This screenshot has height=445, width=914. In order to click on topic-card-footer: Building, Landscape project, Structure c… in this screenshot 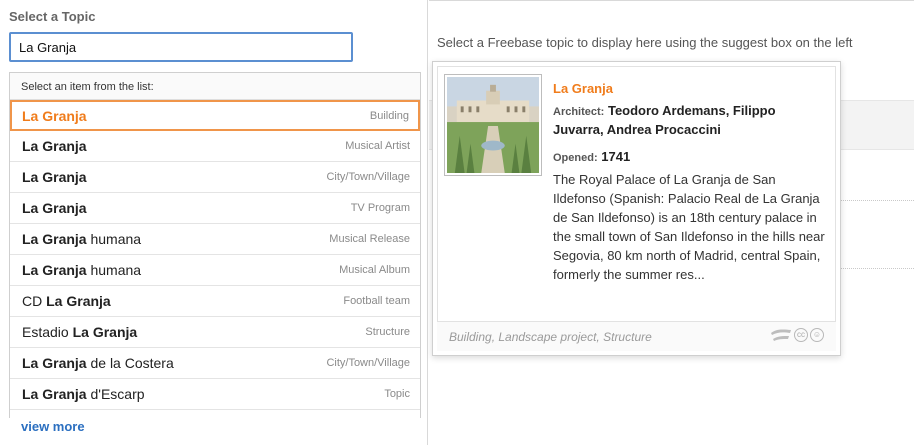, I will do `click(636, 336)`.